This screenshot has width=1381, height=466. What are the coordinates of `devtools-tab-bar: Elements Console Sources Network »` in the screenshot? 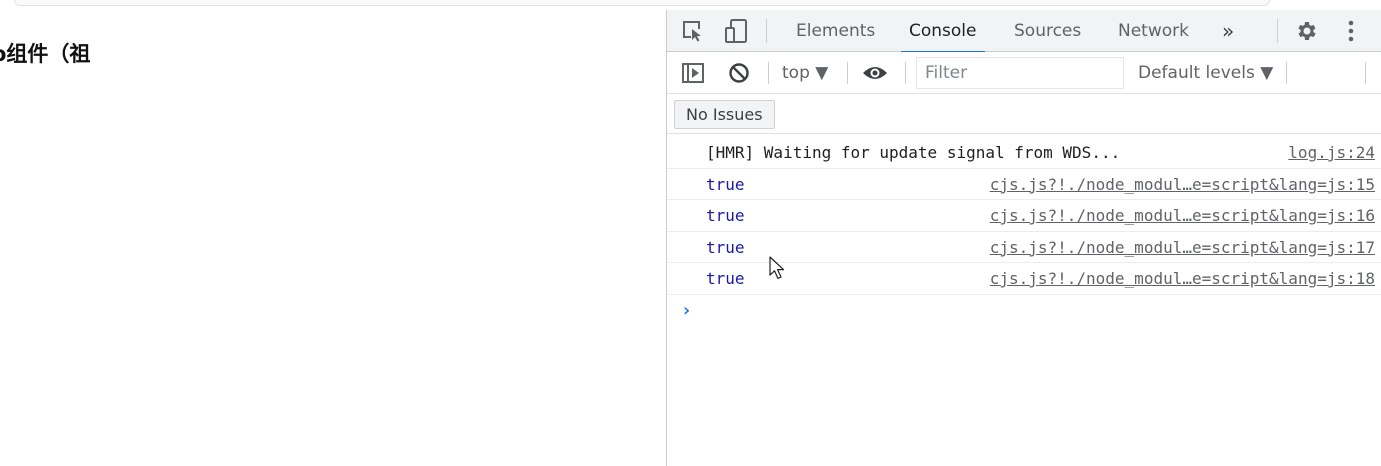 It's located at (1024, 31).